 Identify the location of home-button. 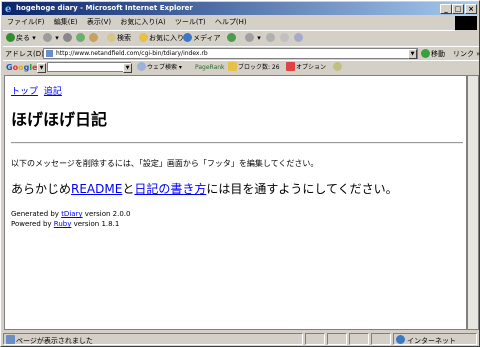
(94, 38).